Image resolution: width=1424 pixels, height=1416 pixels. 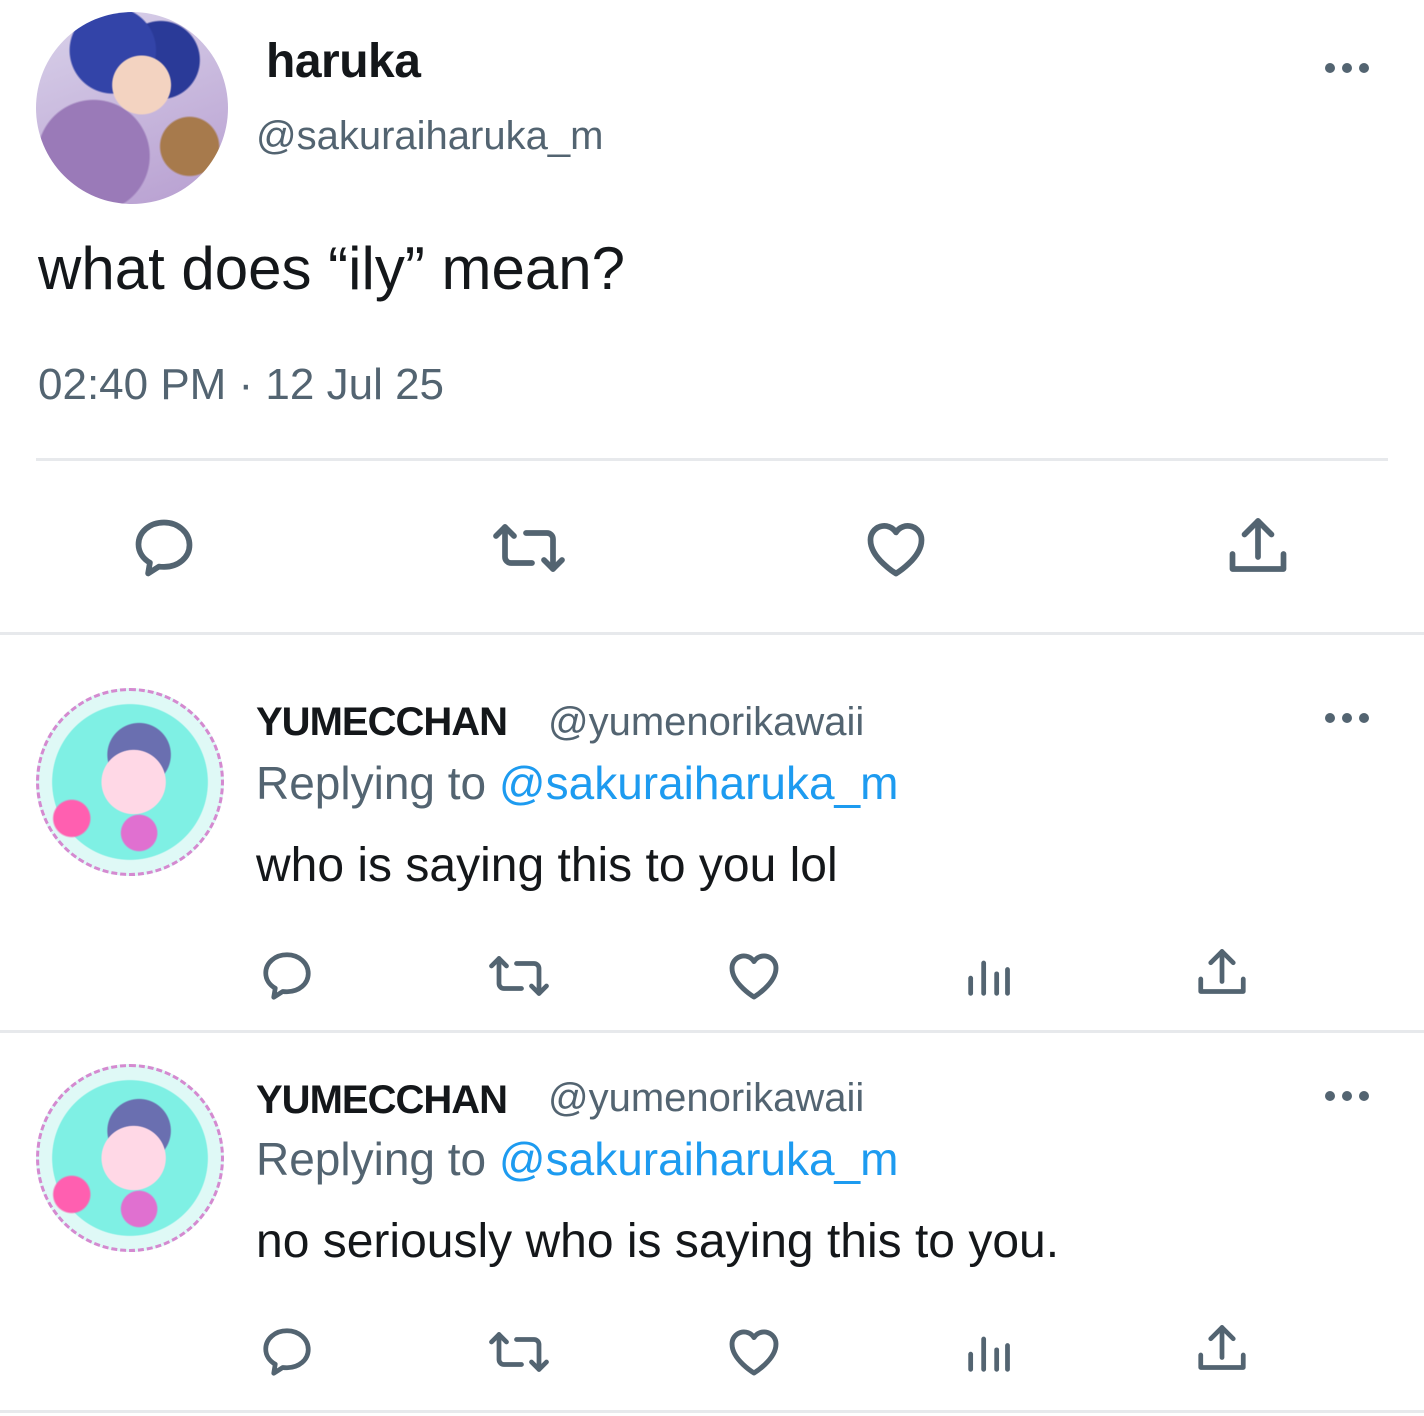 I want to click on main-tweet-text: what does “ily” mean?, so click(x=331, y=268).